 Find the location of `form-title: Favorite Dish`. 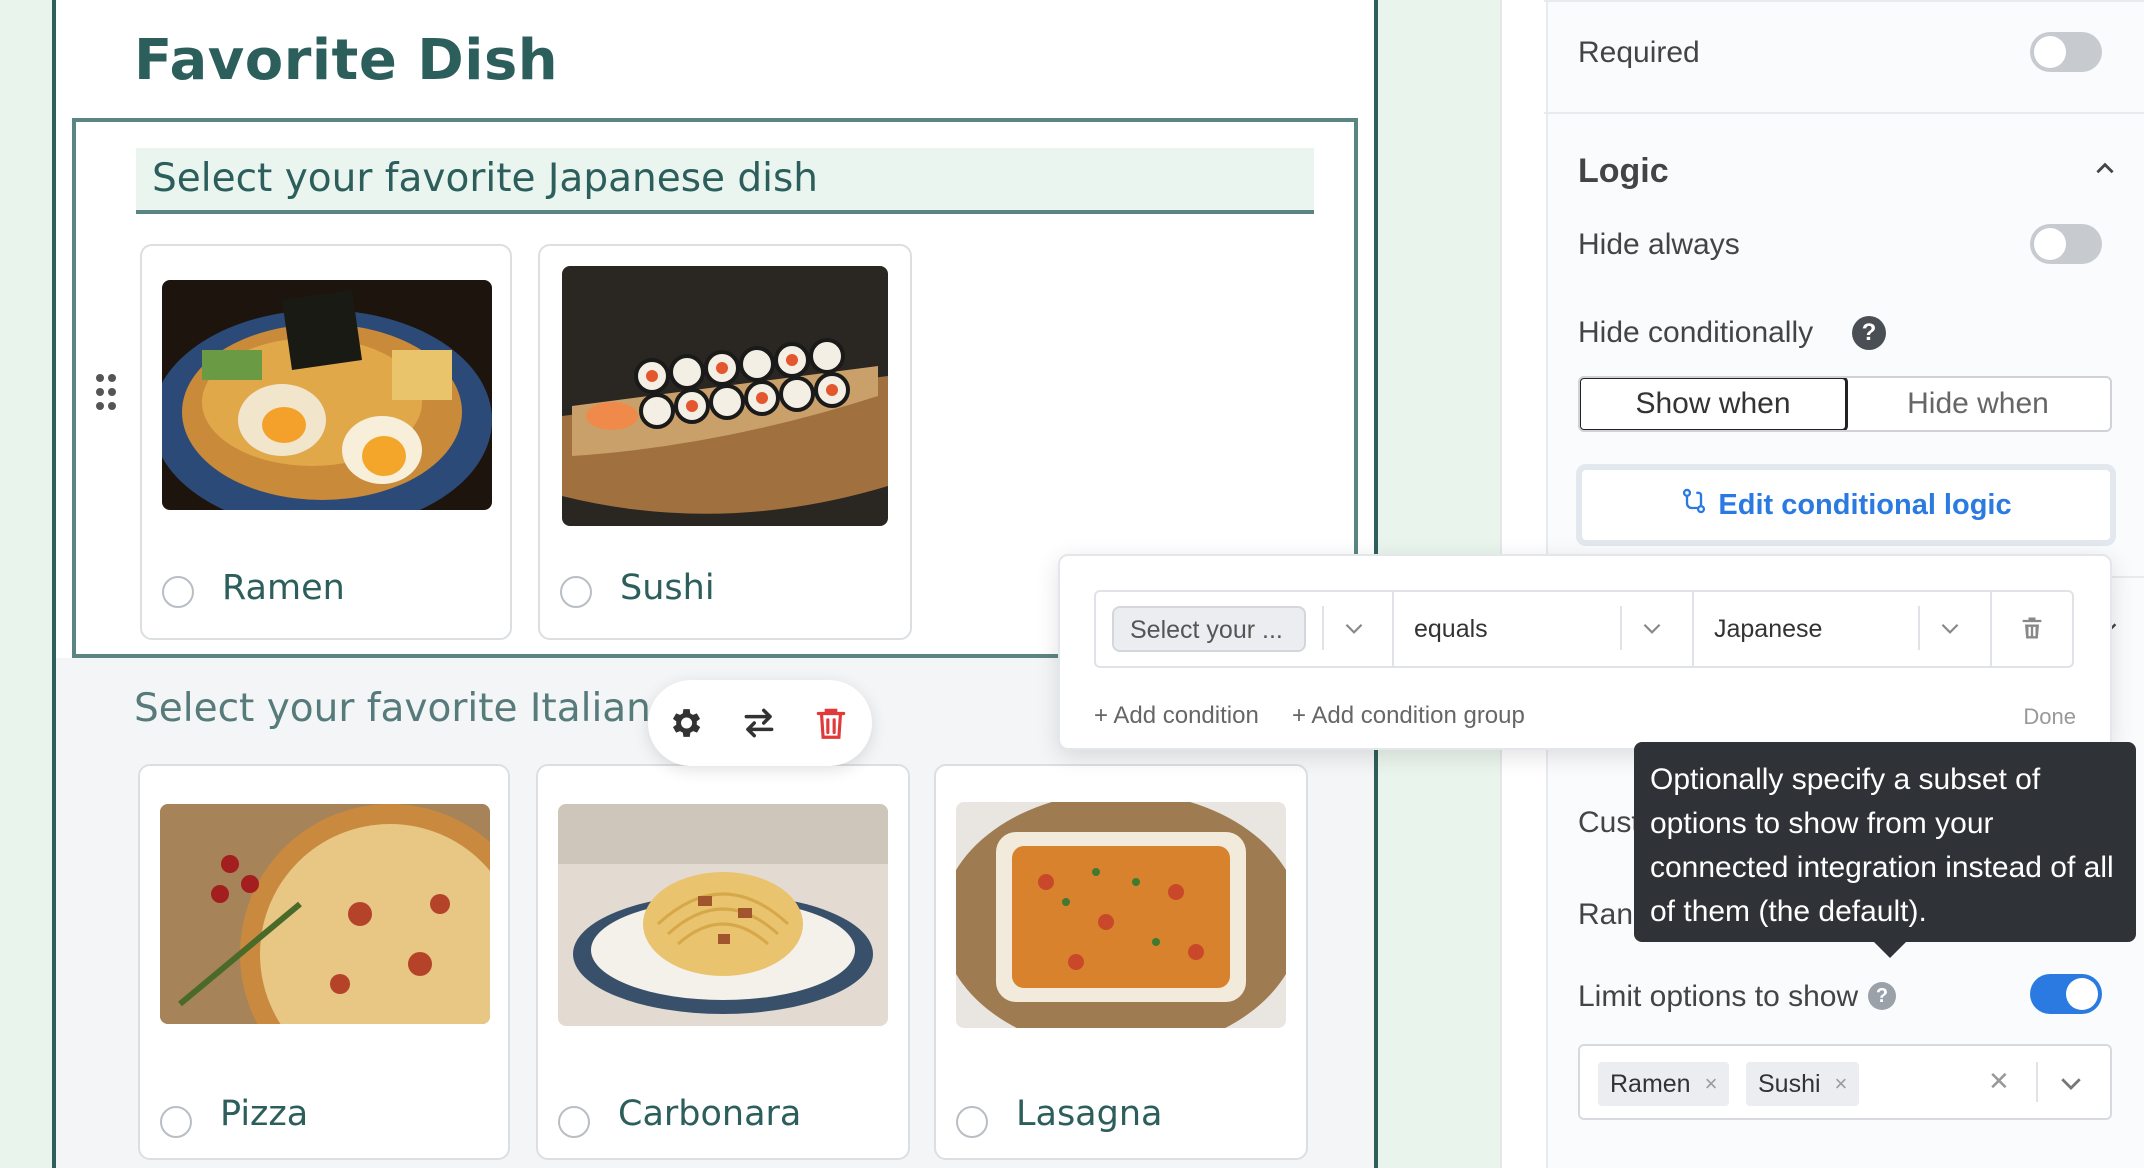

form-title: Favorite Dish is located at coordinates (346, 60).